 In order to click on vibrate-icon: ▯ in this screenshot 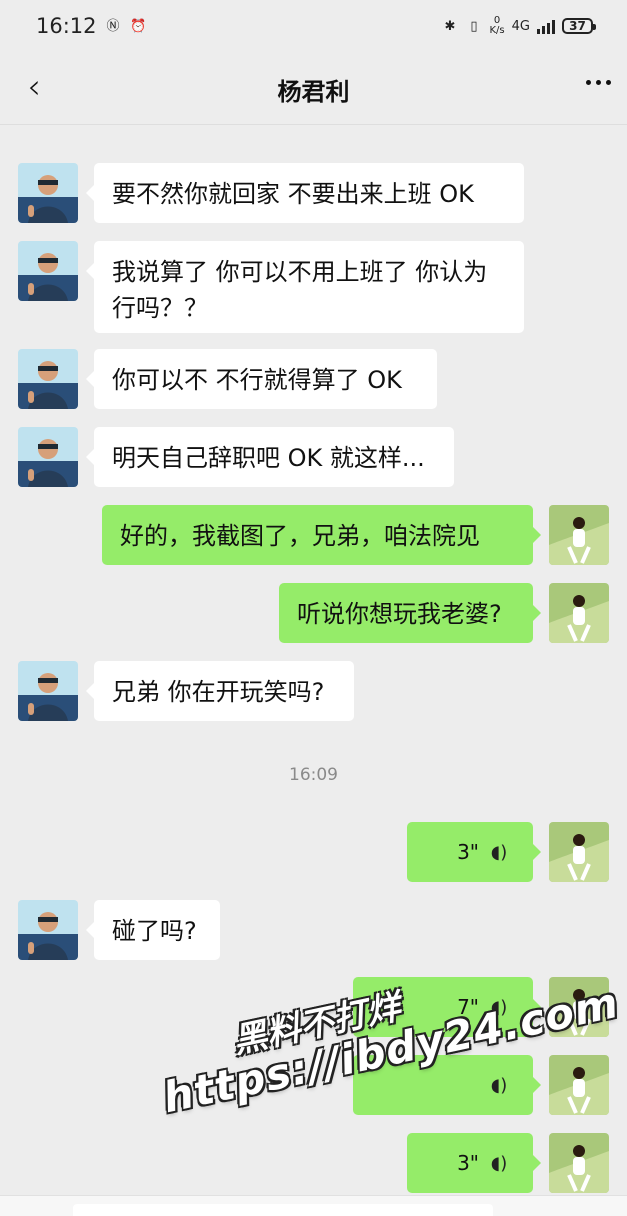, I will do `click(474, 26)`.